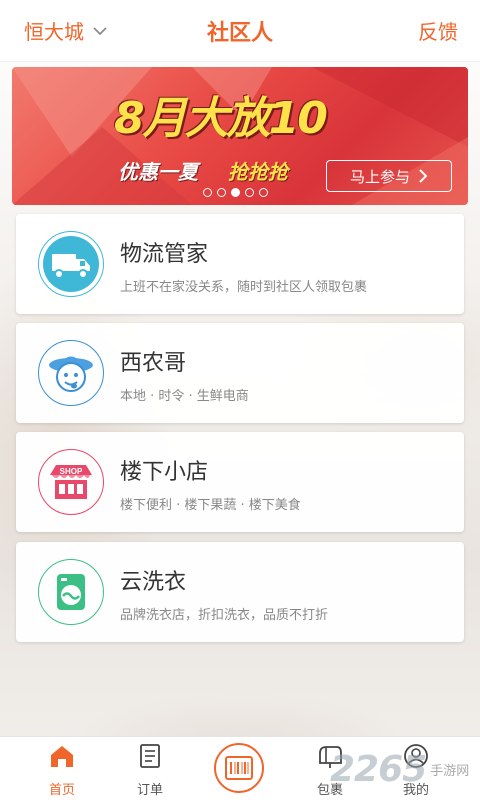 The image size is (480, 800). Describe the element at coordinates (71, 482) in the screenshot. I see `shop-icon: SHOP` at that location.